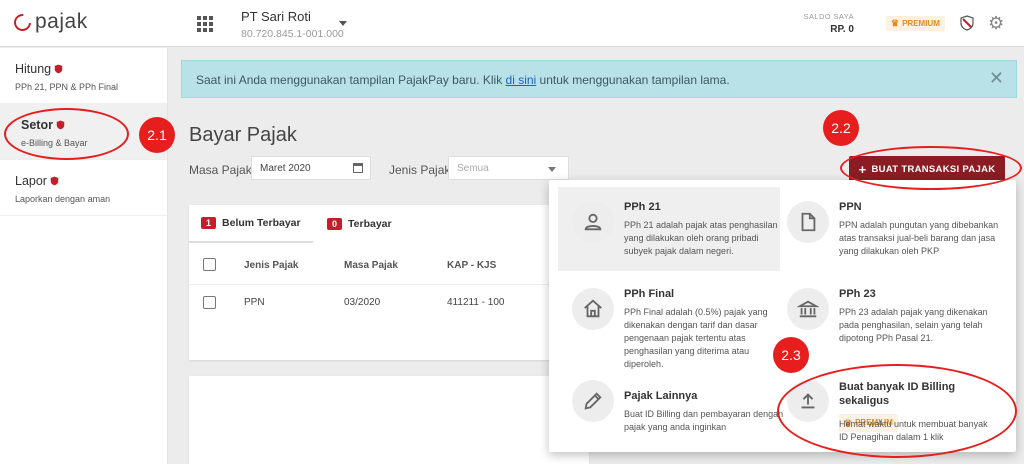 The height and width of the screenshot is (464, 1024). I want to click on saldo-display: SALDO SAYA RP. 0, so click(829, 23).